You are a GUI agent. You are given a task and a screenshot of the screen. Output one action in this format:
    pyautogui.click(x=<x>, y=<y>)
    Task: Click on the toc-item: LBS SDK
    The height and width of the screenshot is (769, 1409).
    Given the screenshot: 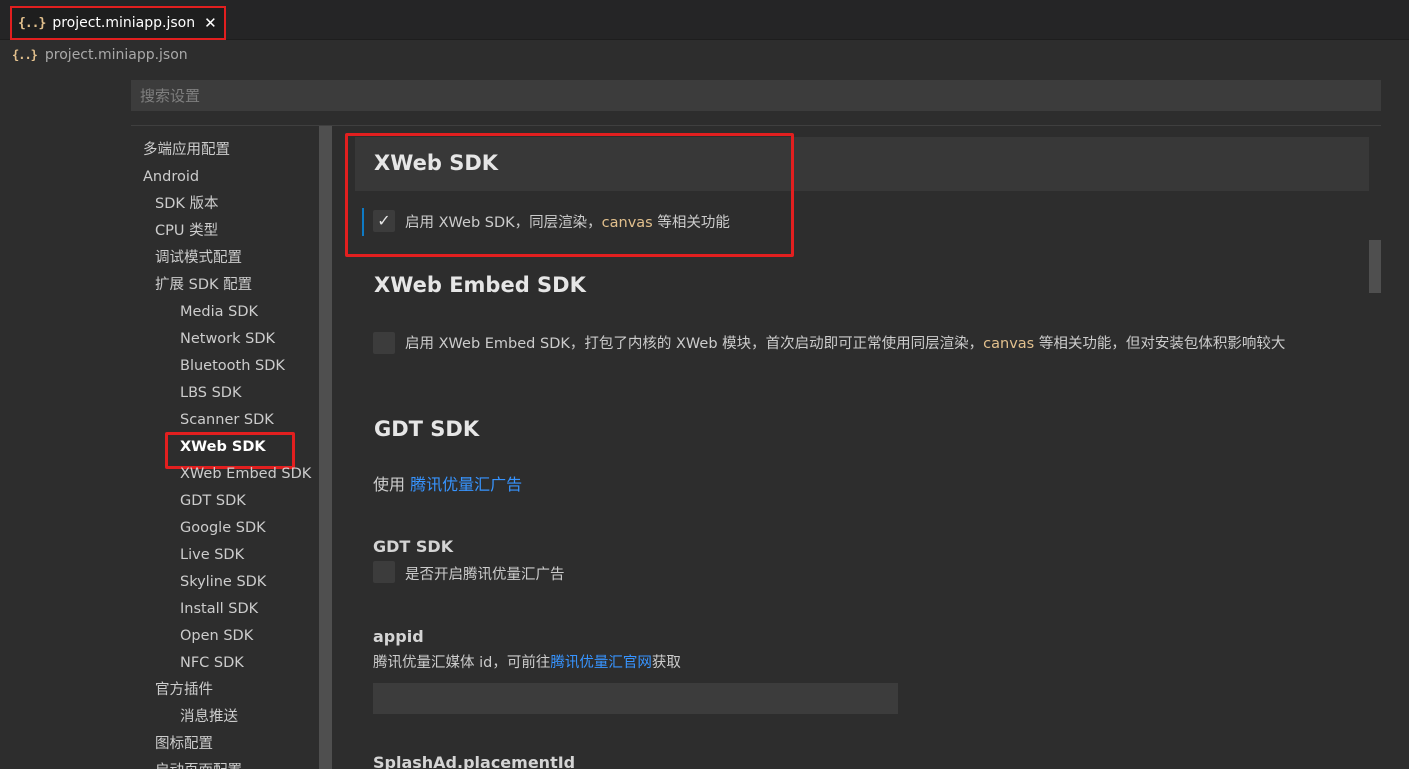 What is the action you would take?
    pyautogui.click(x=224, y=393)
    